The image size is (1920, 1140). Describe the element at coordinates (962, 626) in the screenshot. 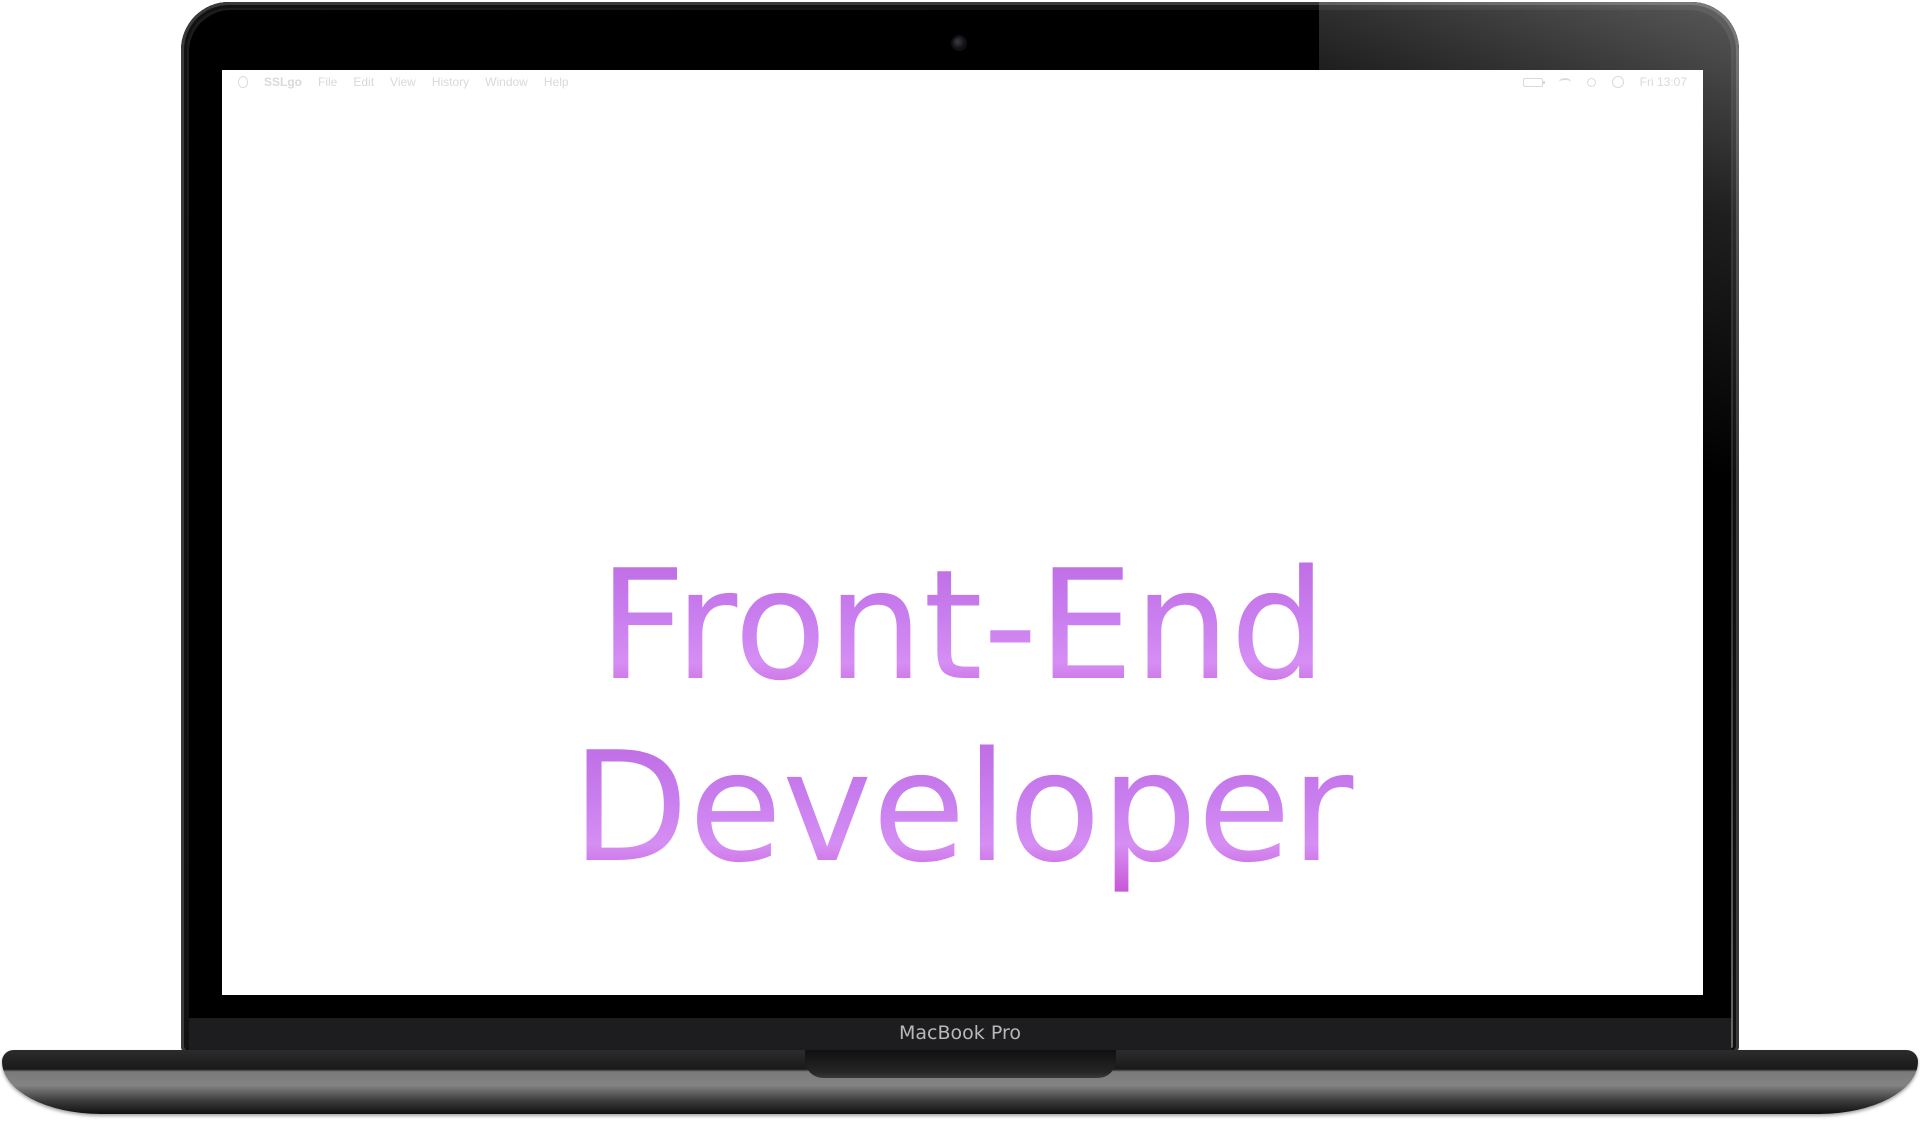

I see `headline-line-1: Front-End` at that location.